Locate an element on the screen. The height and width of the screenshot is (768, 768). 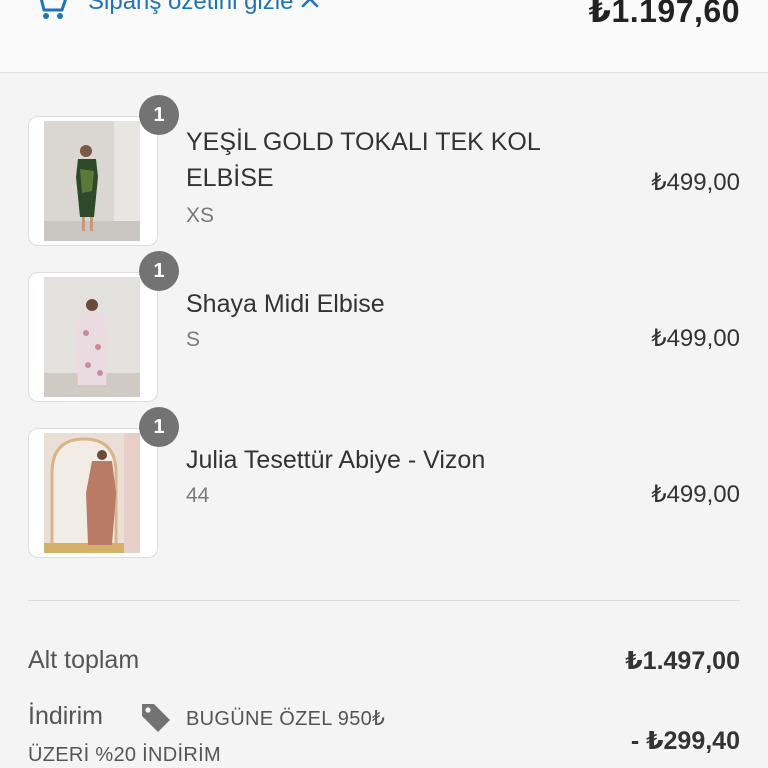
product-variant: S is located at coordinates (193, 339).